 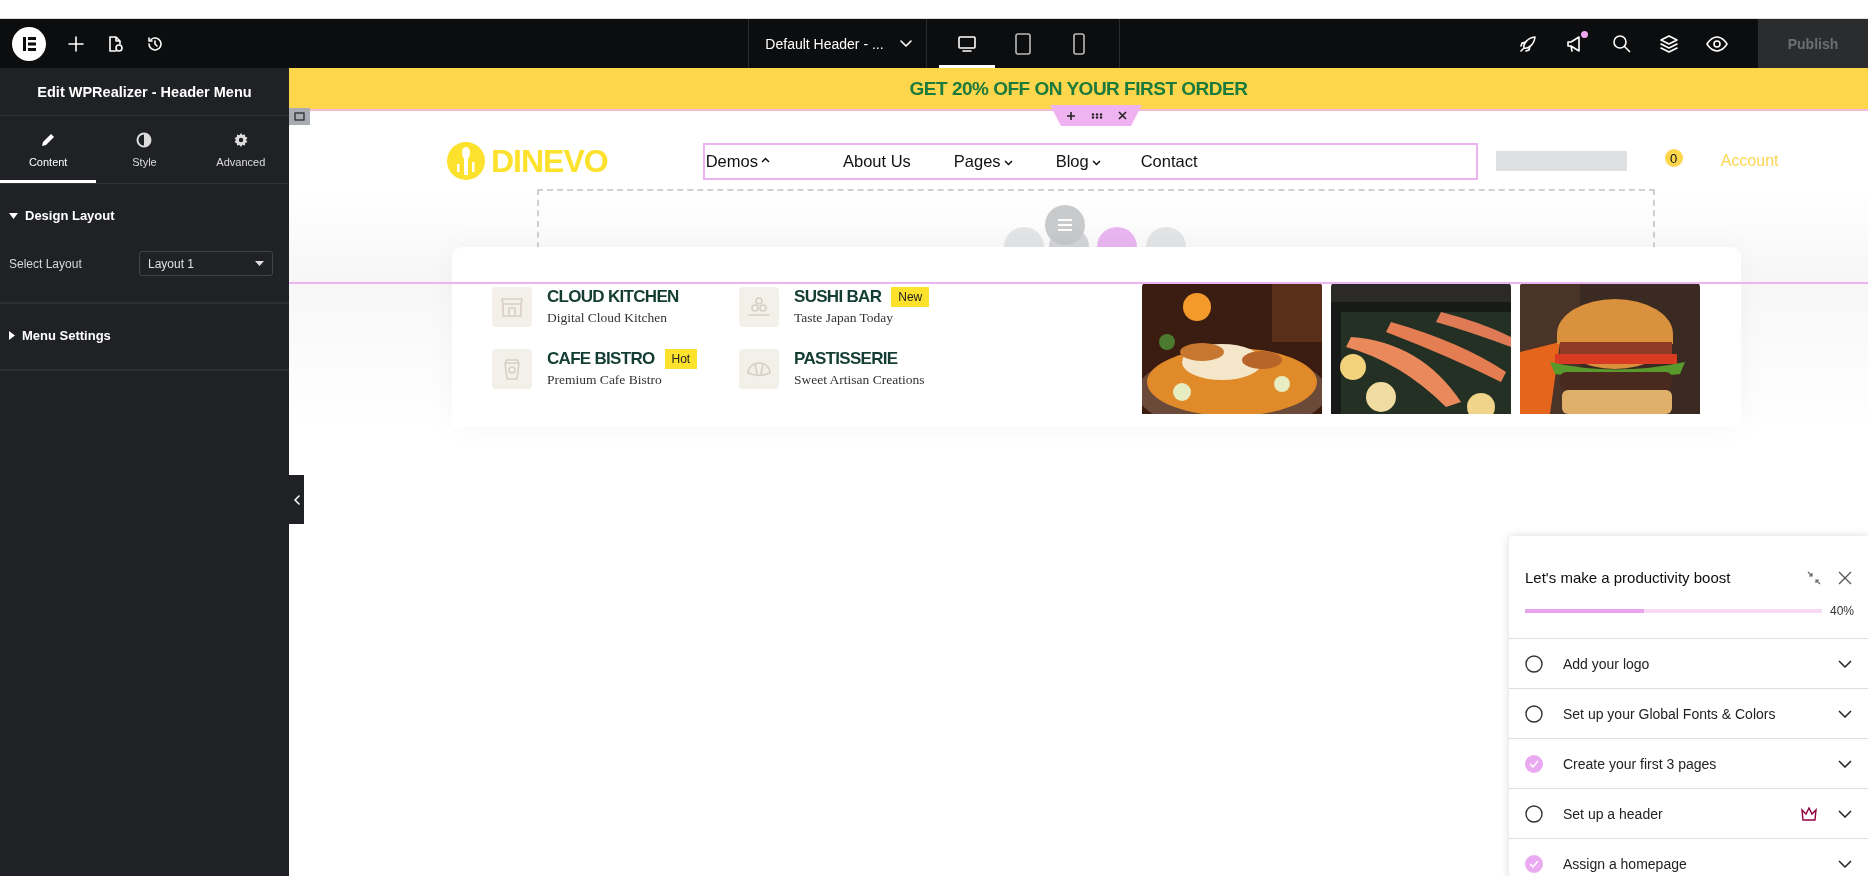 What do you see at coordinates (155, 43) in the screenshot?
I see `history-icon` at bounding box center [155, 43].